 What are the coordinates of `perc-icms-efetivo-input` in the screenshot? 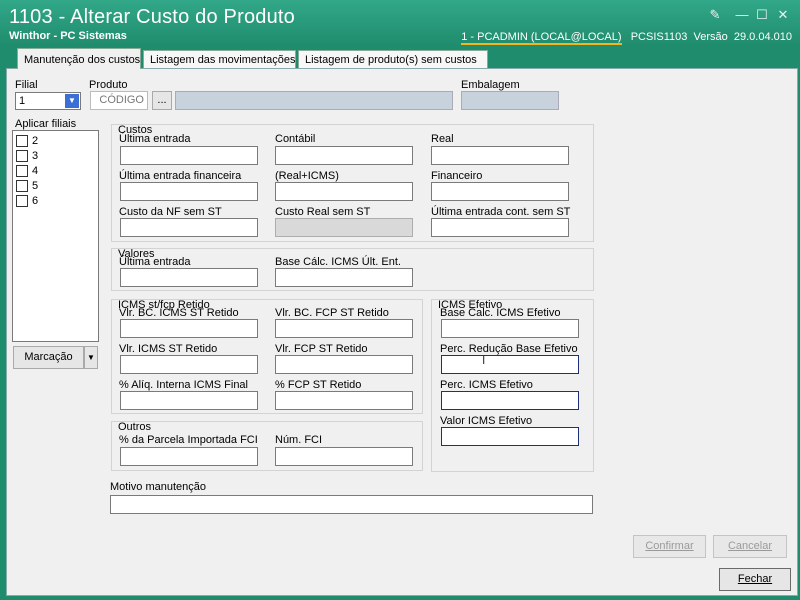 It's located at (510, 400).